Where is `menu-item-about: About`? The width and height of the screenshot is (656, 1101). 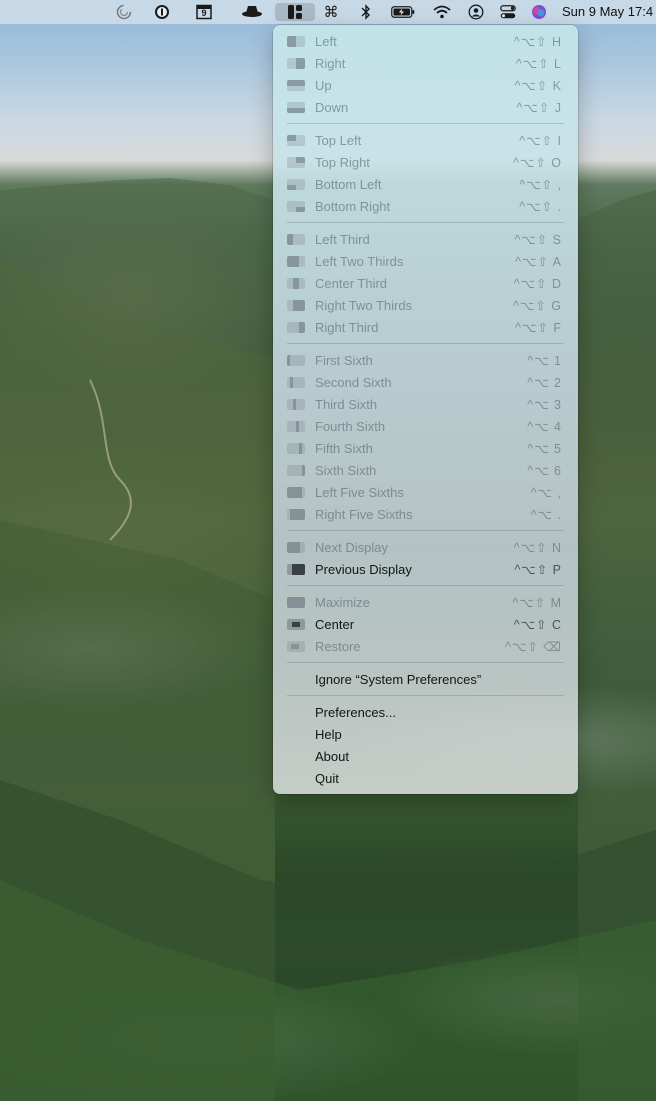 menu-item-about: About is located at coordinates (425, 756).